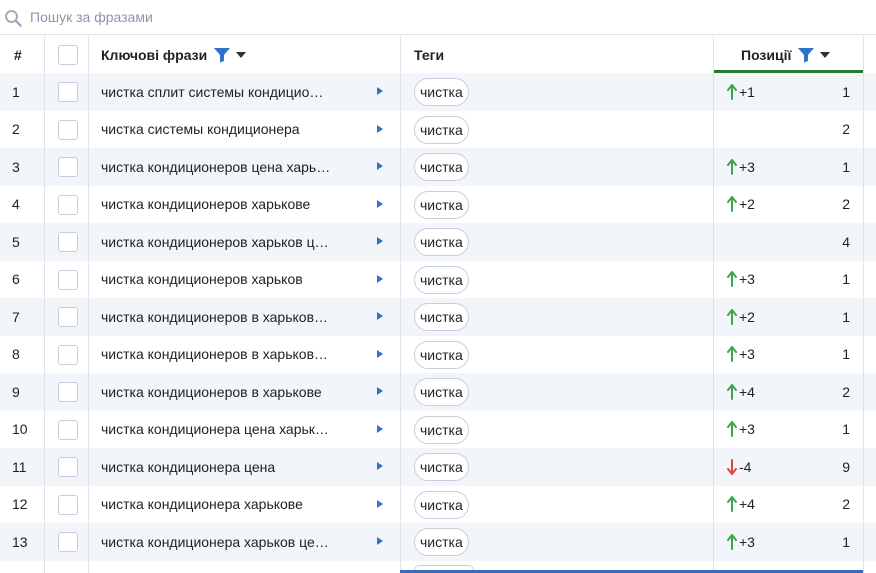 This screenshot has height=573, width=876. I want to click on search-bar: Пошук за фразами, so click(438, 17).